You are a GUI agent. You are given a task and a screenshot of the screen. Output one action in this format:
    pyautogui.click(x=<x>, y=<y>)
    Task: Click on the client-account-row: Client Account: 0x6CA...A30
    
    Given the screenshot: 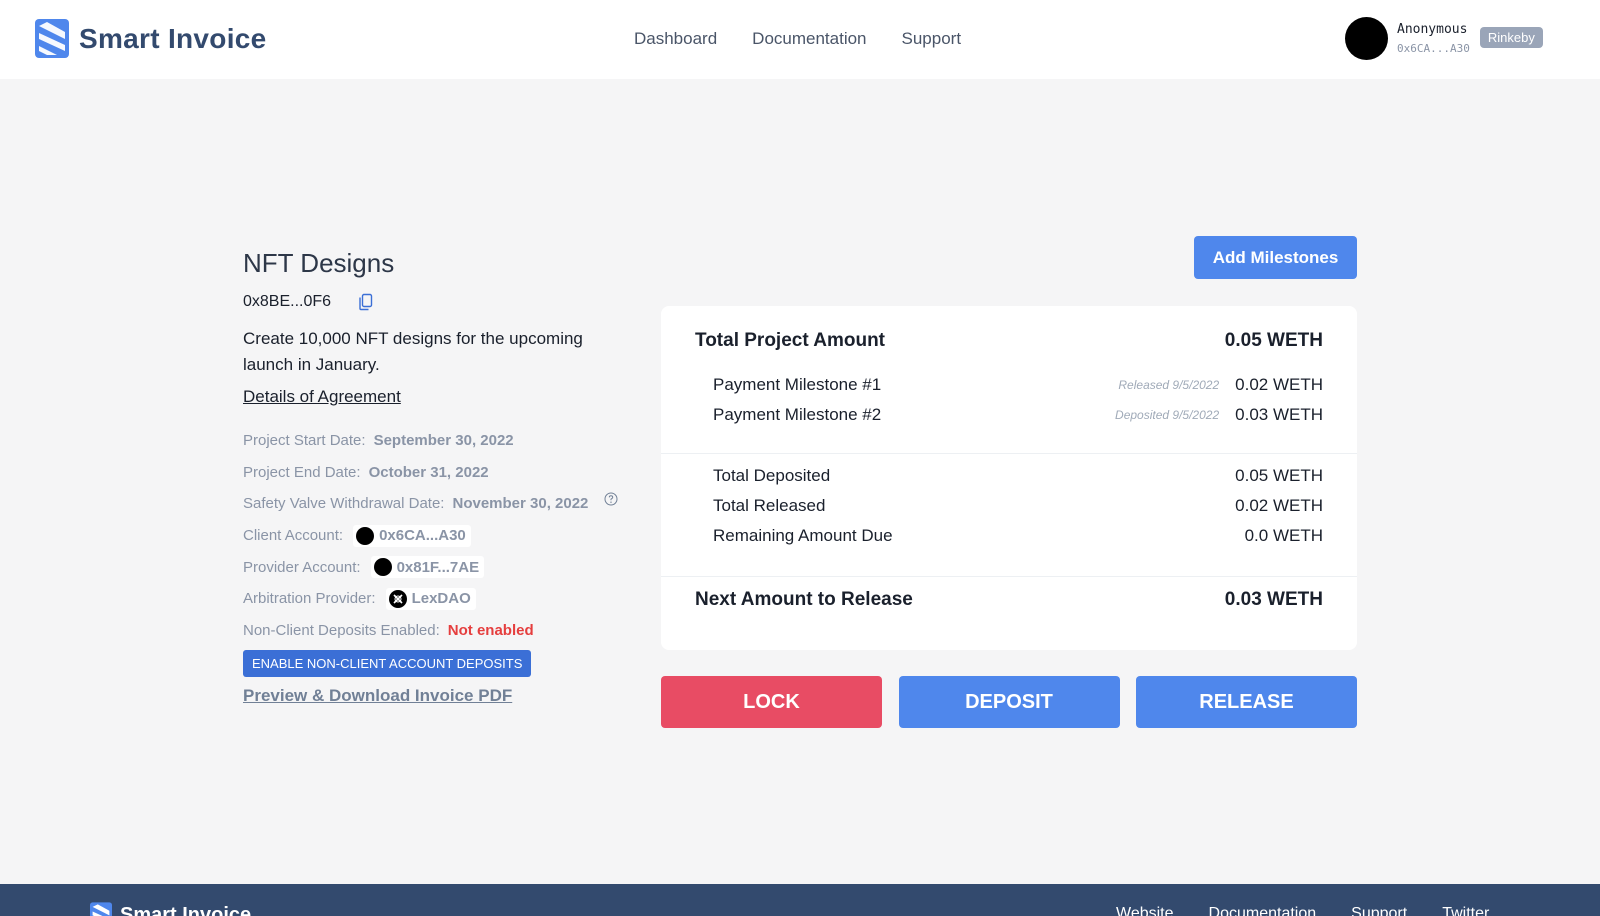 What is the action you would take?
    pyautogui.click(x=443, y=536)
    